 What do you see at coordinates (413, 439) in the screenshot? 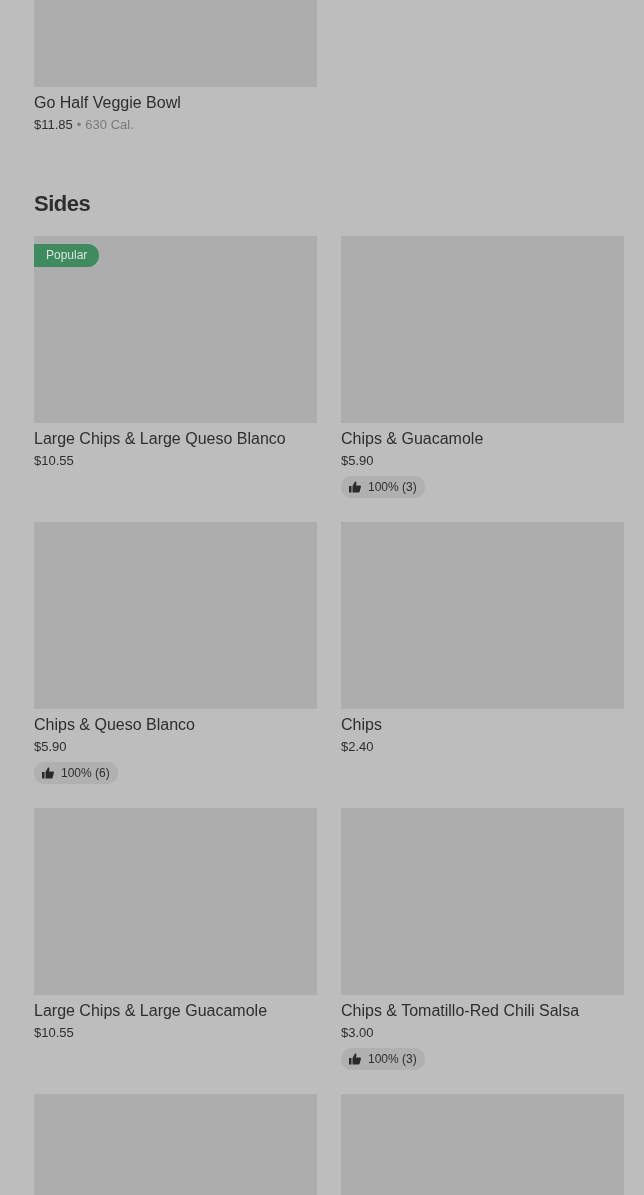
I see `item-name: Chips & Guacamole` at bounding box center [413, 439].